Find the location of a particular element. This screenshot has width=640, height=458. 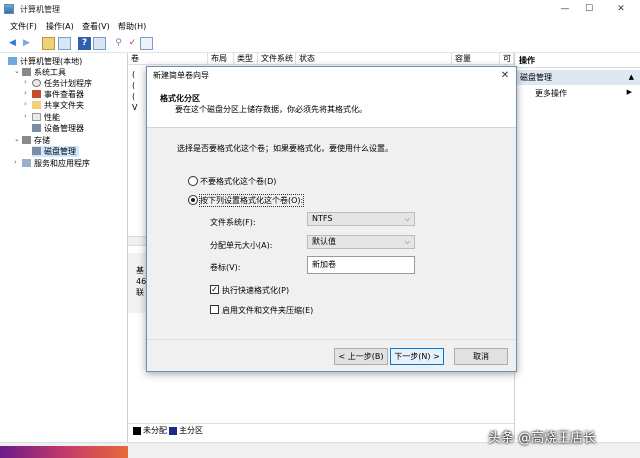

device-manager-icon is located at coordinates (36, 128).